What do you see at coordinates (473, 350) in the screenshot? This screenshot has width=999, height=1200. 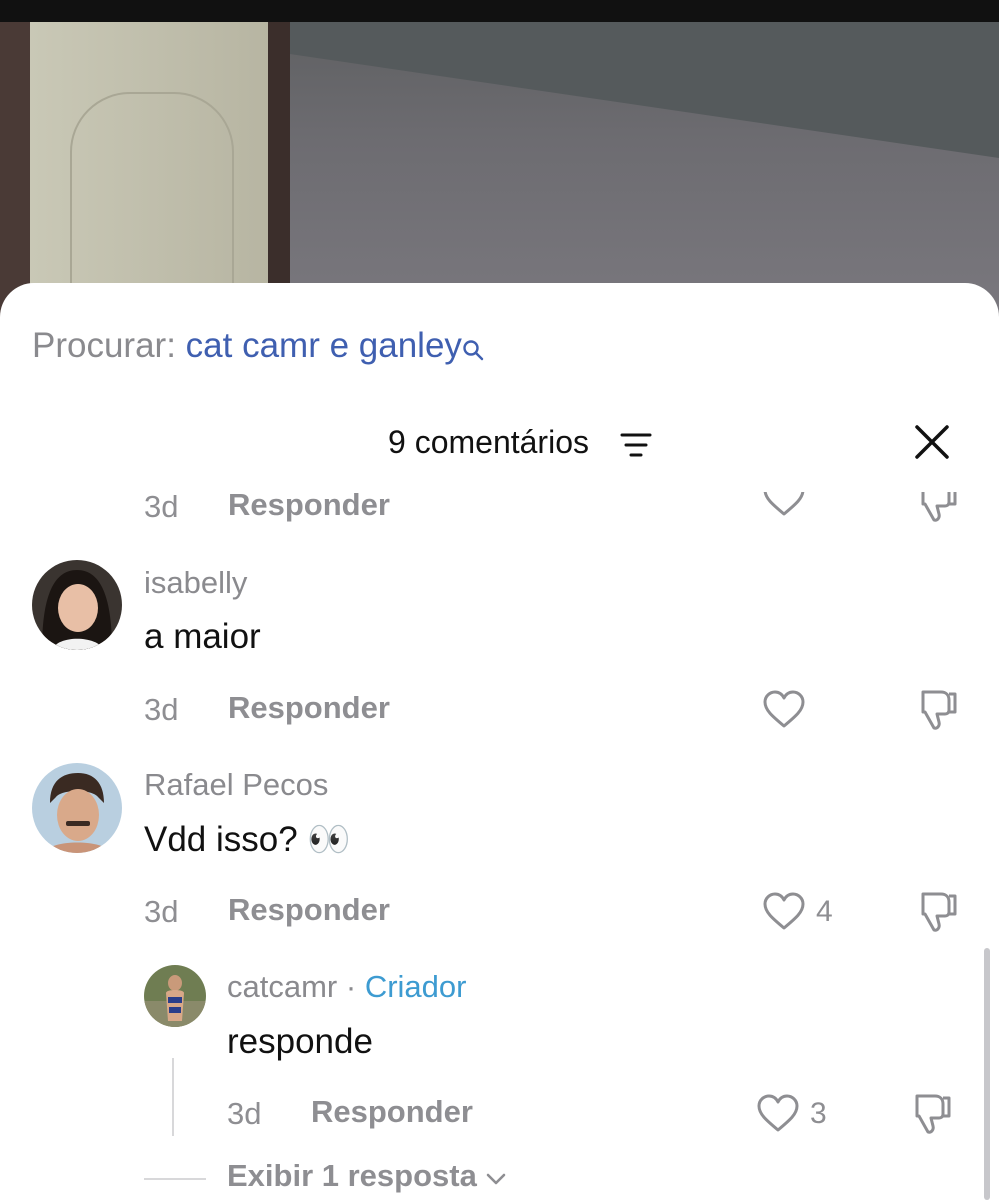 I see `search-icon` at bounding box center [473, 350].